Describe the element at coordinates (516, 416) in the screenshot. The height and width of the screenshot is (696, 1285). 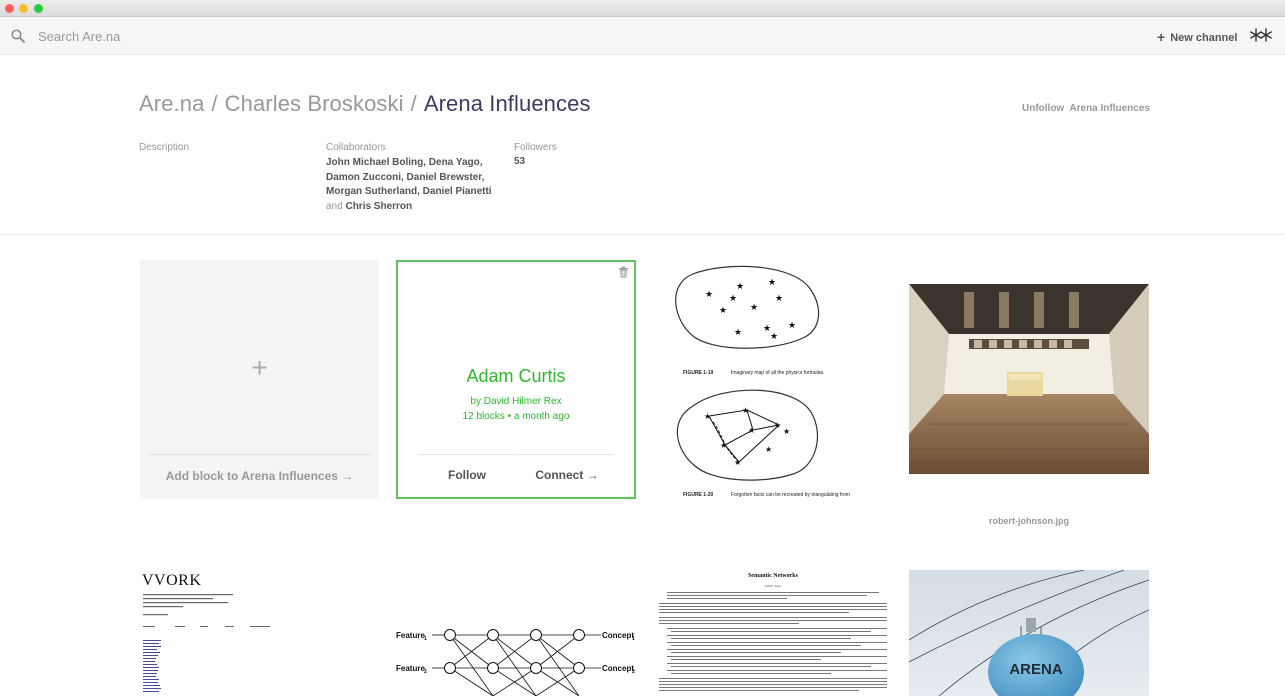
I see `channel-block-stats: 12 blocks • a month ago` at that location.